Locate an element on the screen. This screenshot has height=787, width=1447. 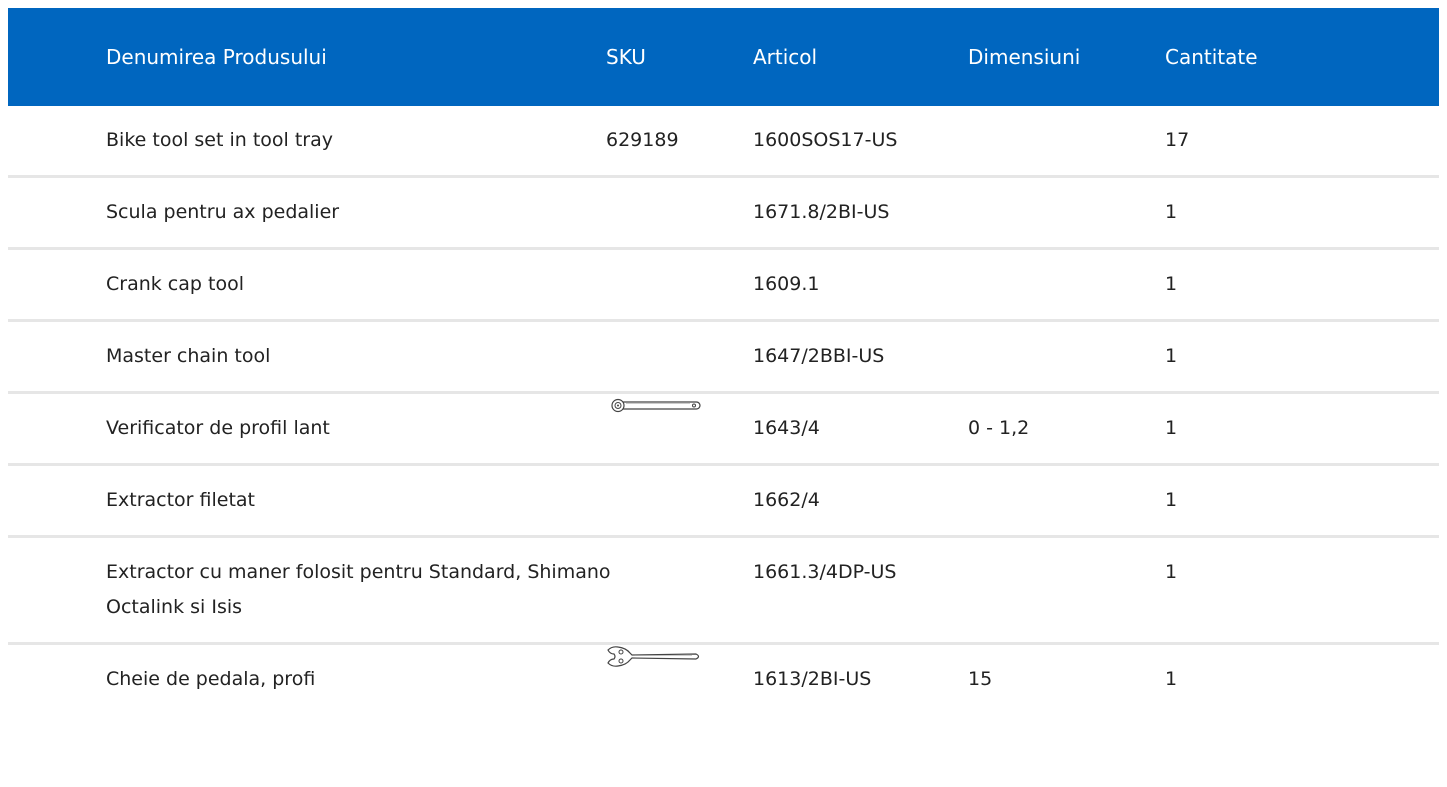
cell-article: 1600SOS17-US is located at coordinates (860, 142).